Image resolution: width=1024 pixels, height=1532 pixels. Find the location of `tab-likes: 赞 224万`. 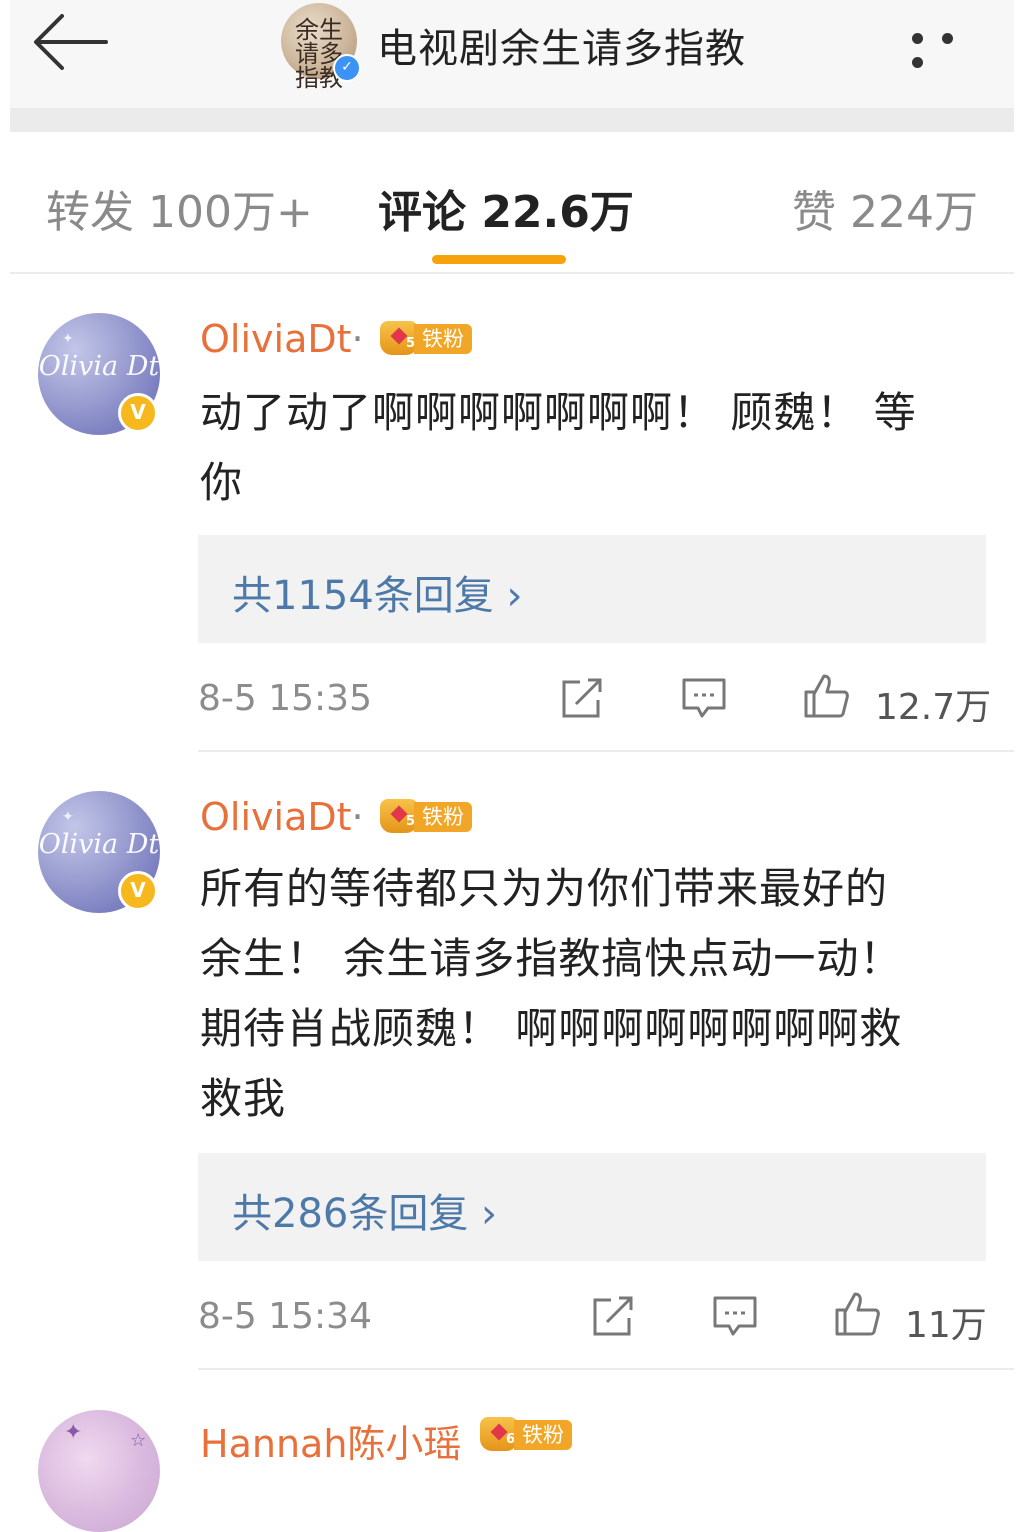

tab-likes: 赞 224万 is located at coordinates (885, 208).